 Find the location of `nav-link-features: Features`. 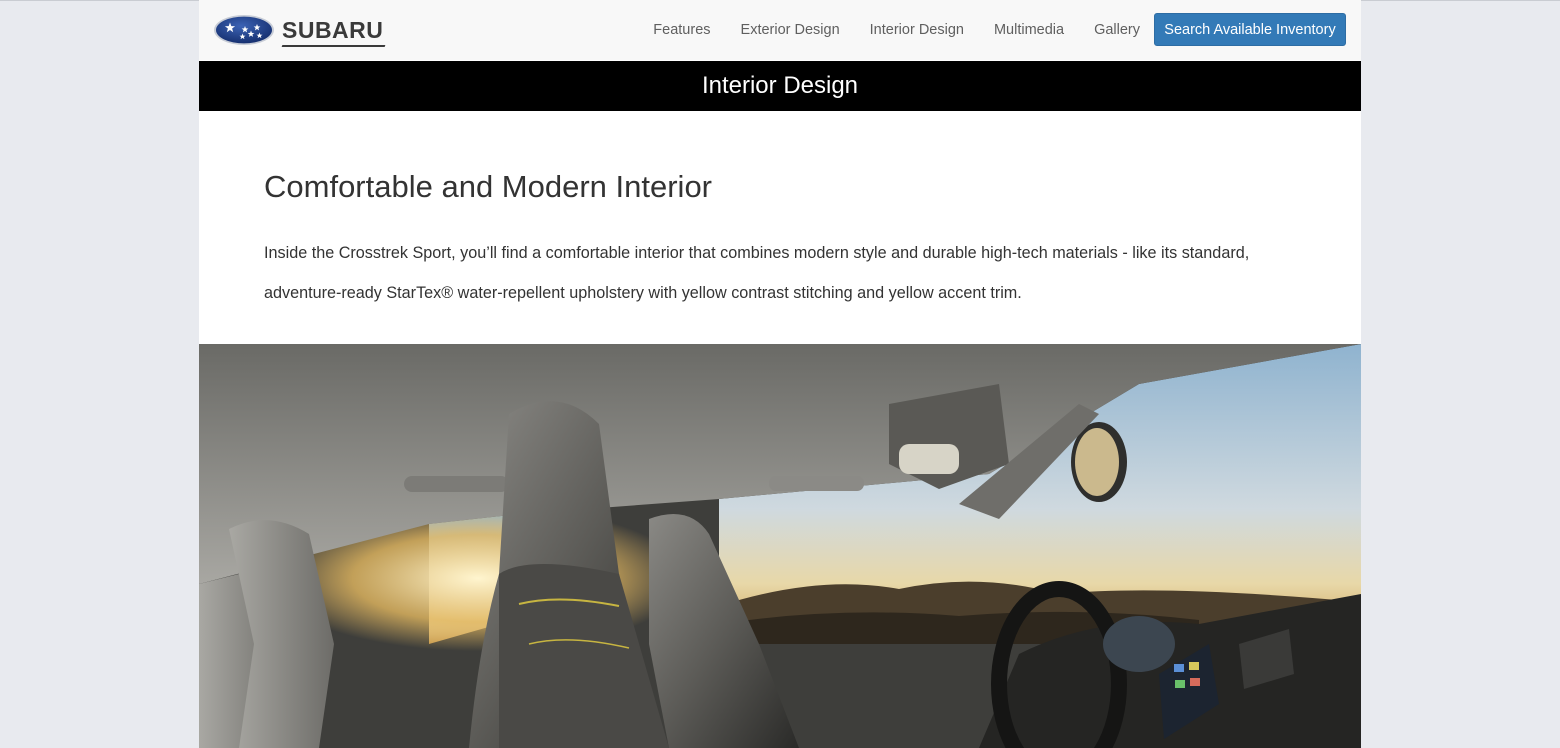

nav-link-features: Features is located at coordinates (681, 30).